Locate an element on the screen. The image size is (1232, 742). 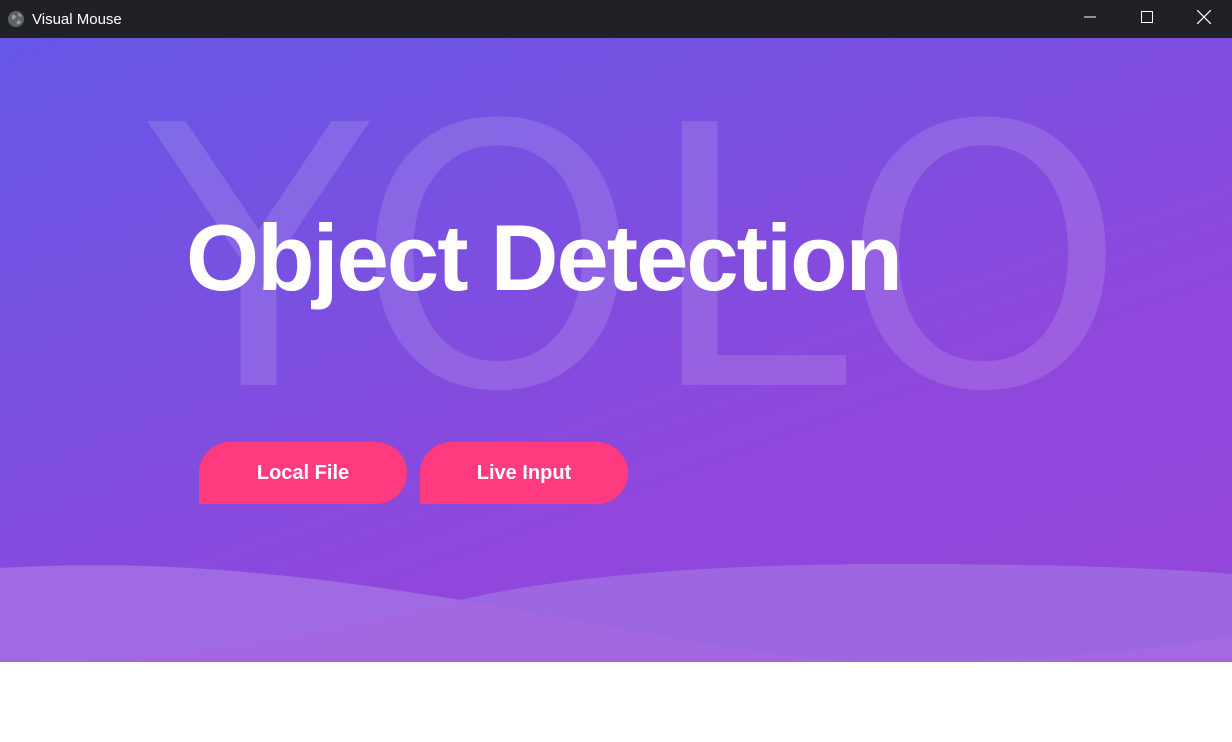
page-title: Object Detection is located at coordinates (544, 257).